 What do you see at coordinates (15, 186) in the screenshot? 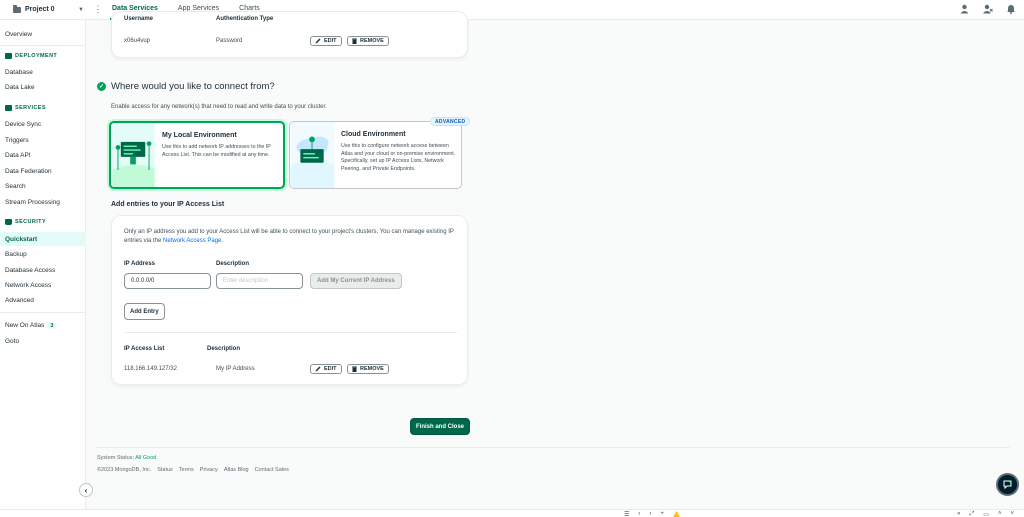
I see `sidebar-item-search: Search` at bounding box center [15, 186].